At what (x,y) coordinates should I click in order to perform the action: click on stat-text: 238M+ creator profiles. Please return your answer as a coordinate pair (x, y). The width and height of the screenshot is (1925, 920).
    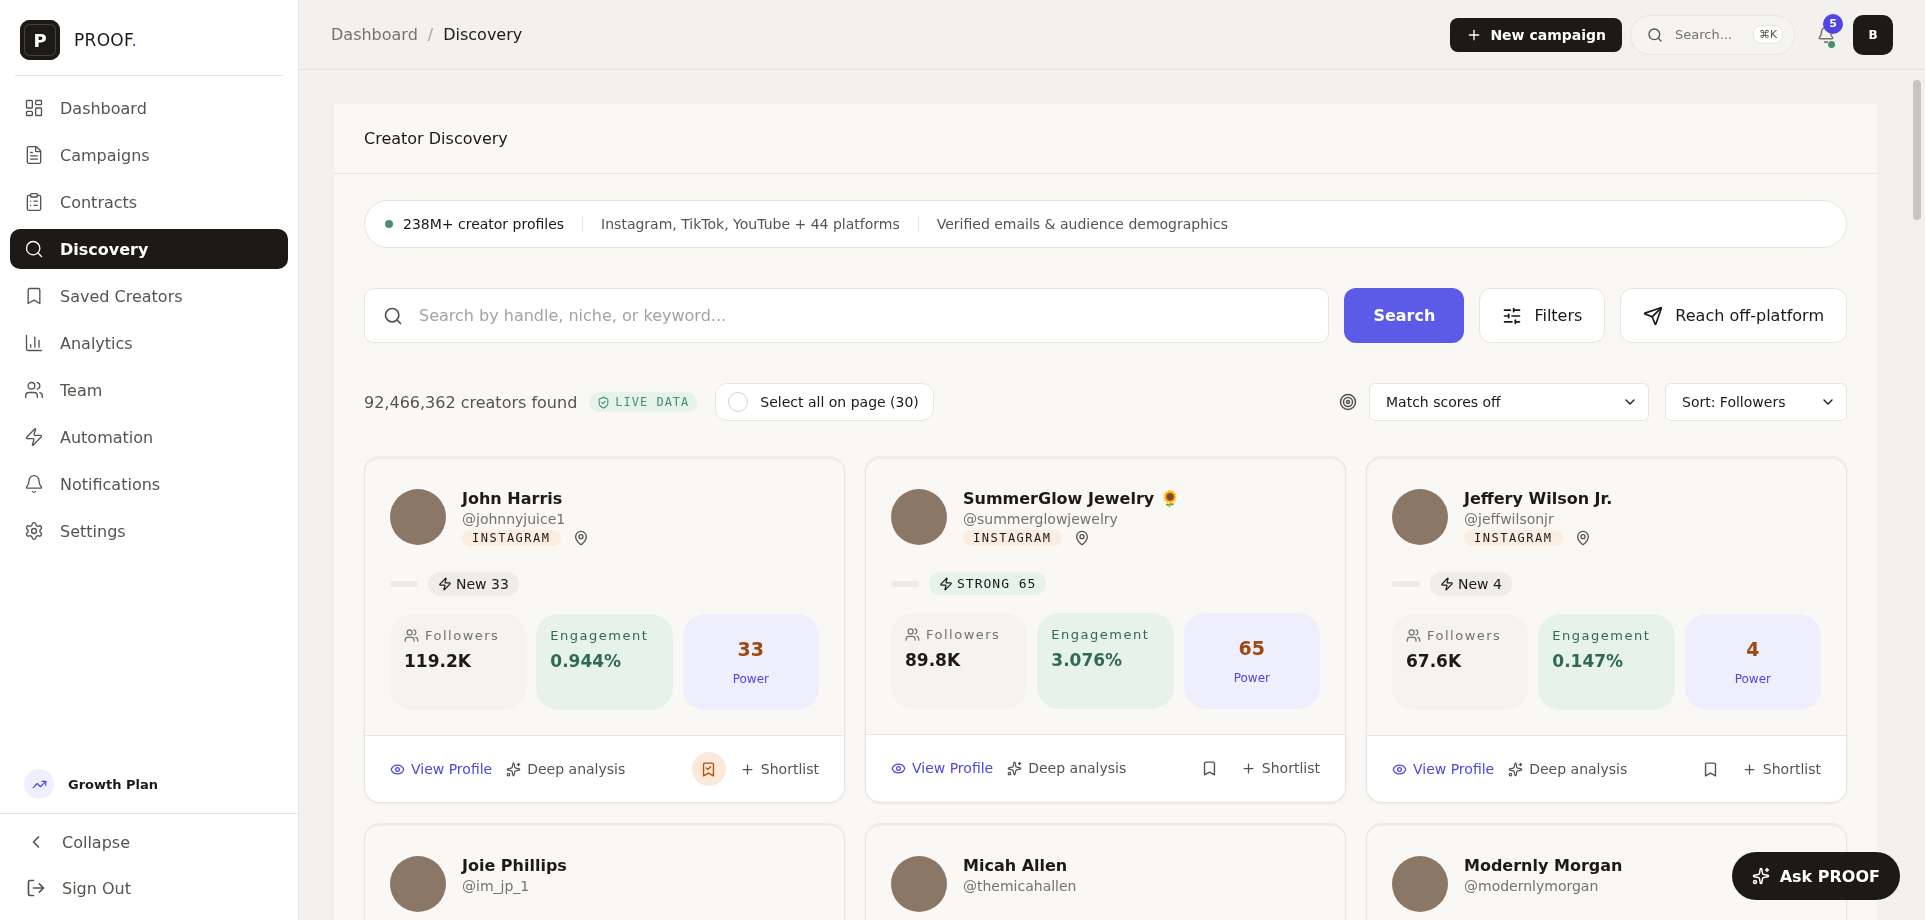
    Looking at the image, I should click on (484, 224).